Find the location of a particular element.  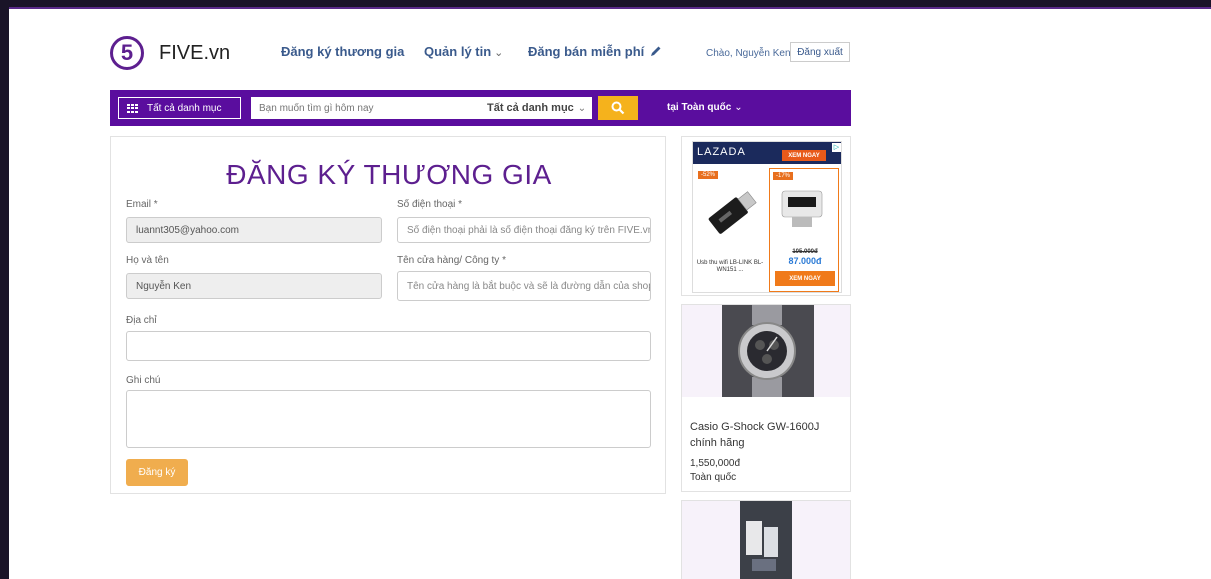

category-select-value: Tất cả danh mục is located at coordinates (530, 108).